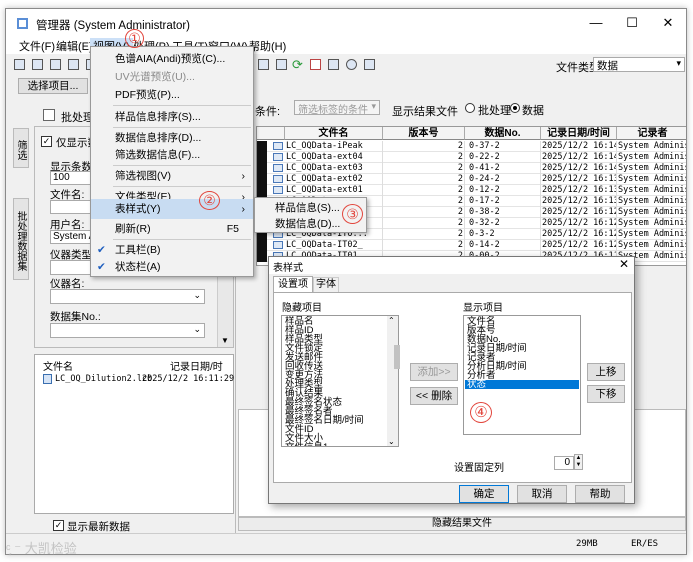  What do you see at coordinates (503, 201) in the screenshot?
I see `grid-cell: 0-17-2` at bounding box center [503, 201].